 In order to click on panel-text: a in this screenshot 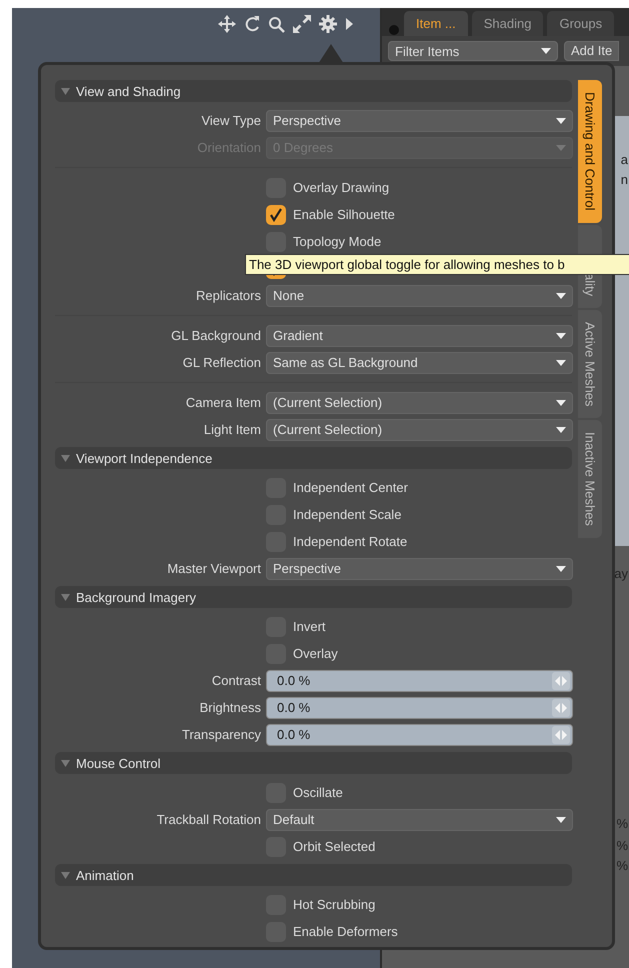, I will do `click(624, 159)`.